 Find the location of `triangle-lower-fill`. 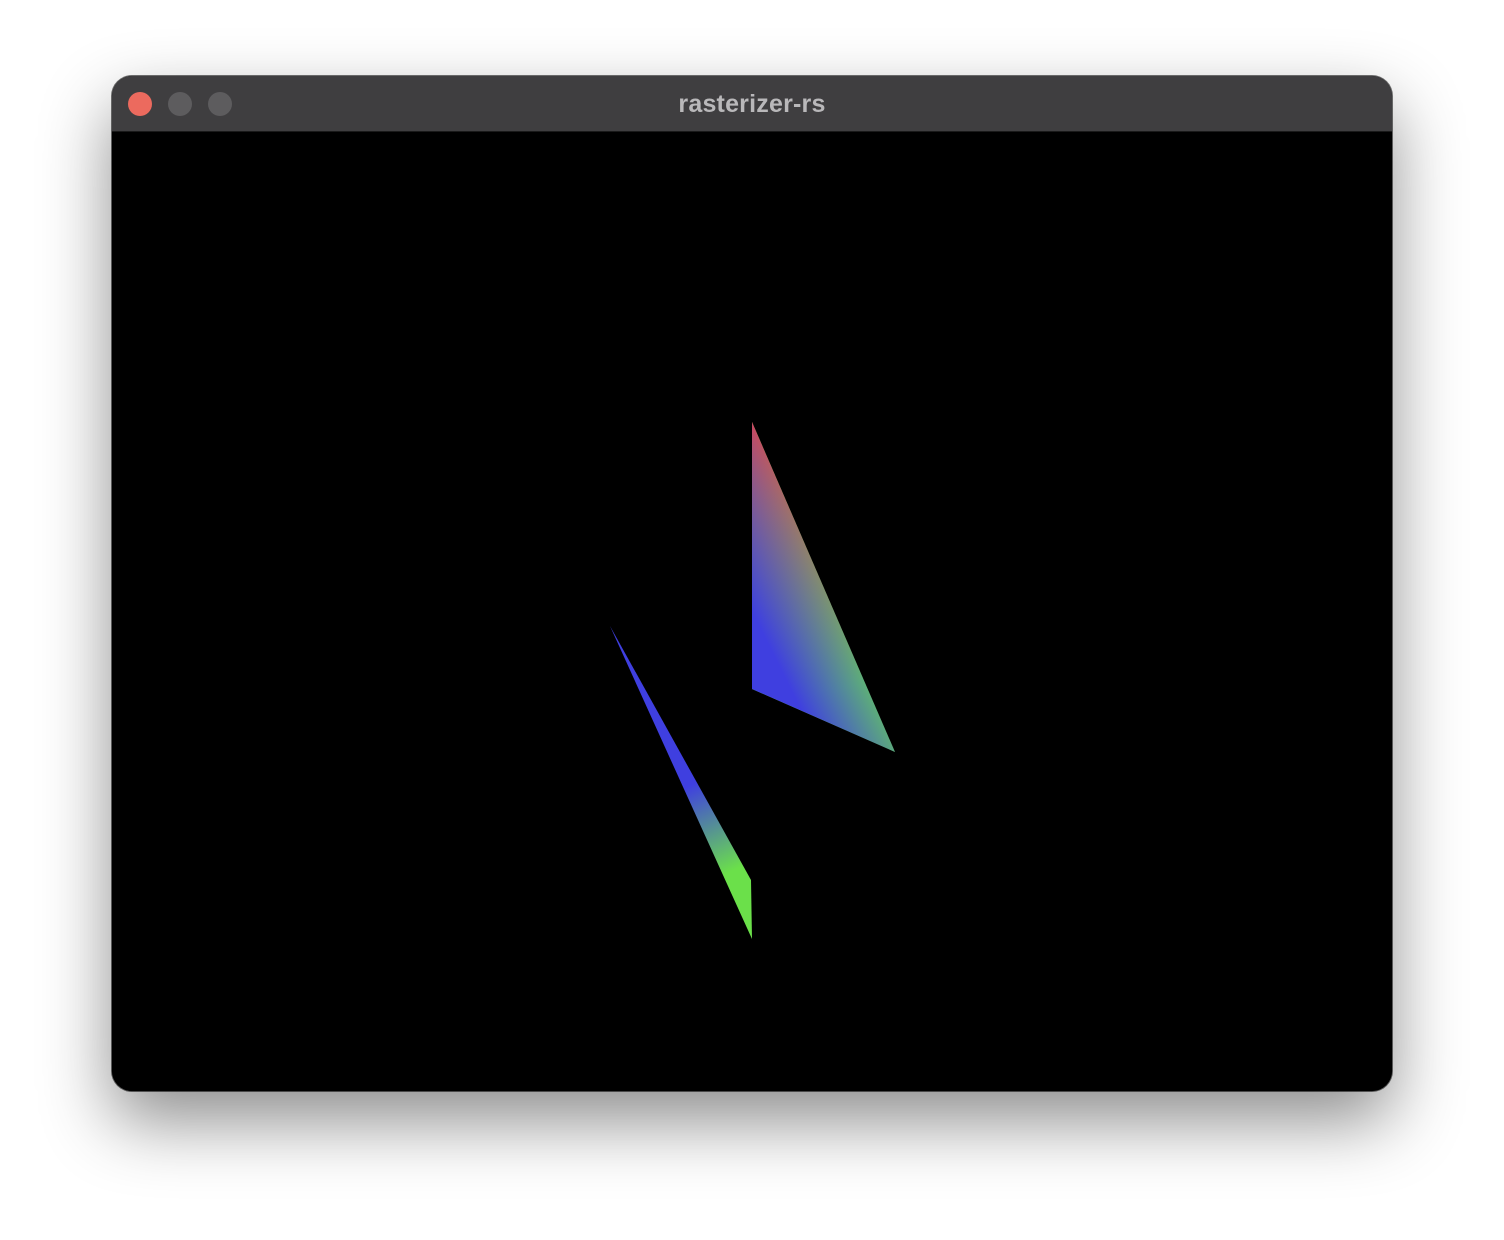

triangle-lower-fill is located at coordinates (681, 782).